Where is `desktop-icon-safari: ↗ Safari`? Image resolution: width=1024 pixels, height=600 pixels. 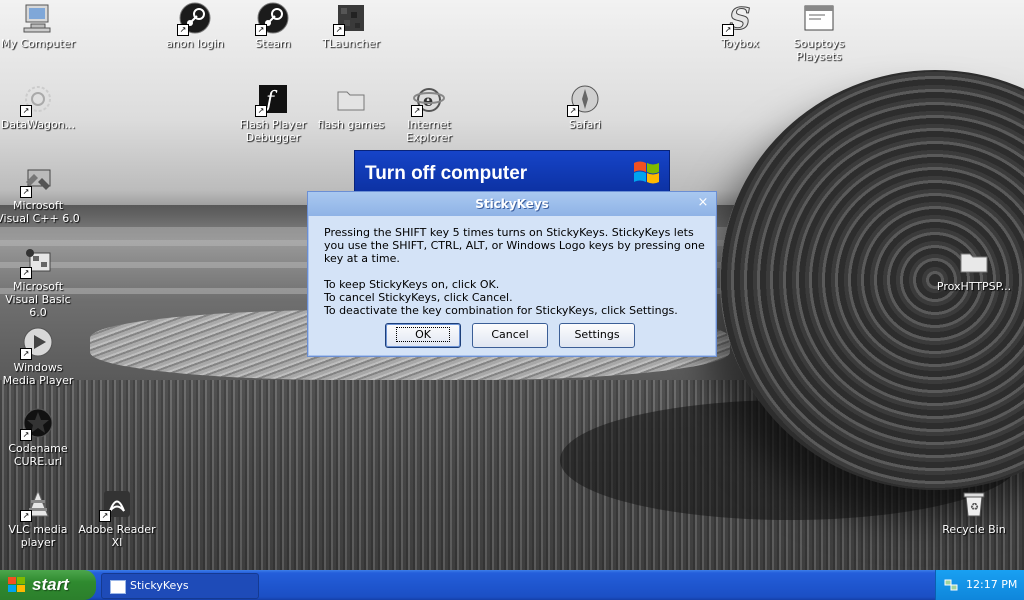 desktop-icon-safari: ↗ Safari is located at coordinates (585, 107).